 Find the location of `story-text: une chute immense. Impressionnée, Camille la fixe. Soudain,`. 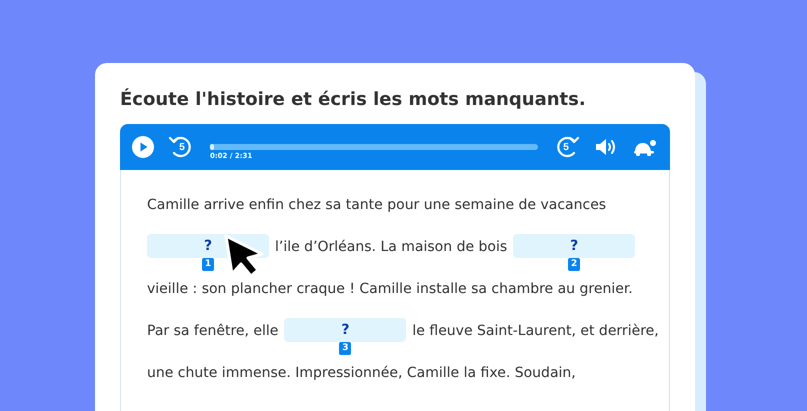

story-text: une chute immense. Impressionnée, Camille la fixe. Soudain, is located at coordinates (361, 373).